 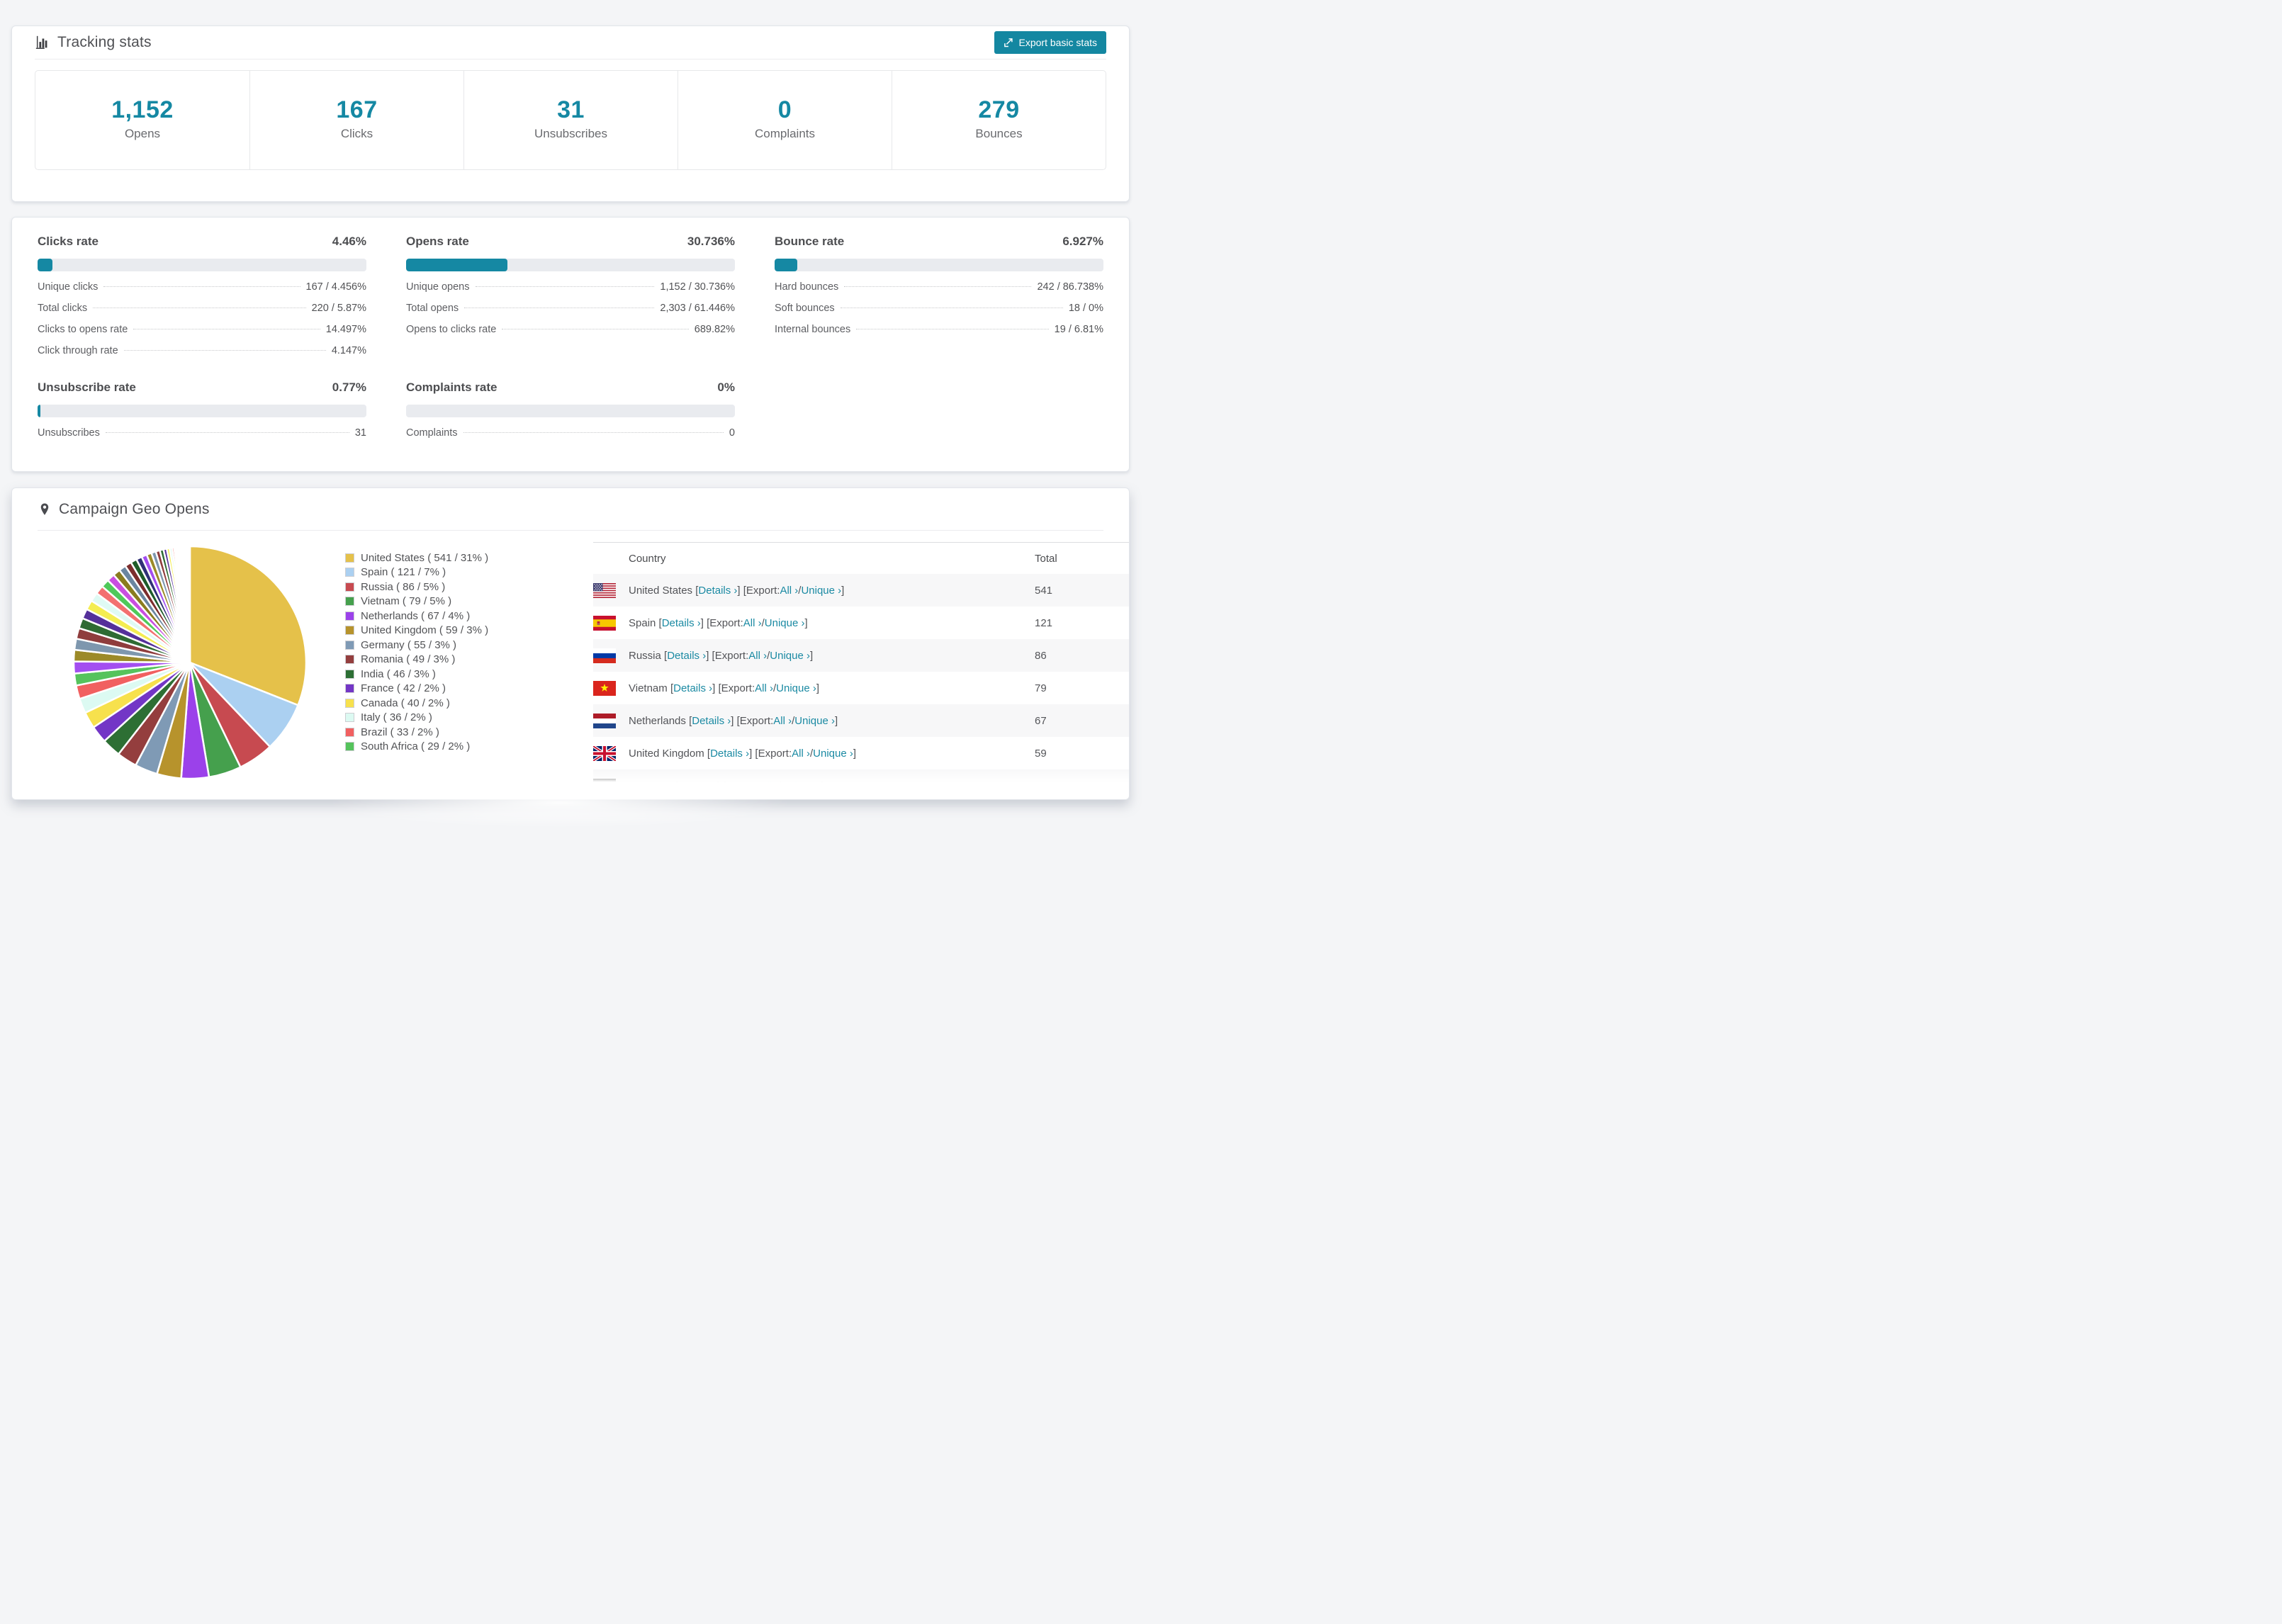 I want to click on rate-title-unsubscribe-rate: Unsubscribe rate, so click(x=87, y=387).